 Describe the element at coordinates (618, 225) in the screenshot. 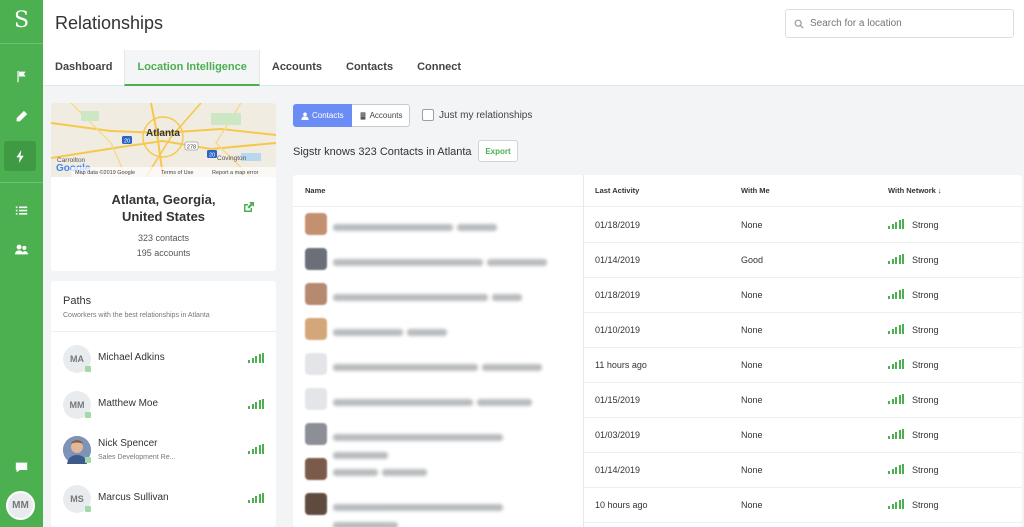

I see `last-activity-cell: 01/18/2019` at that location.